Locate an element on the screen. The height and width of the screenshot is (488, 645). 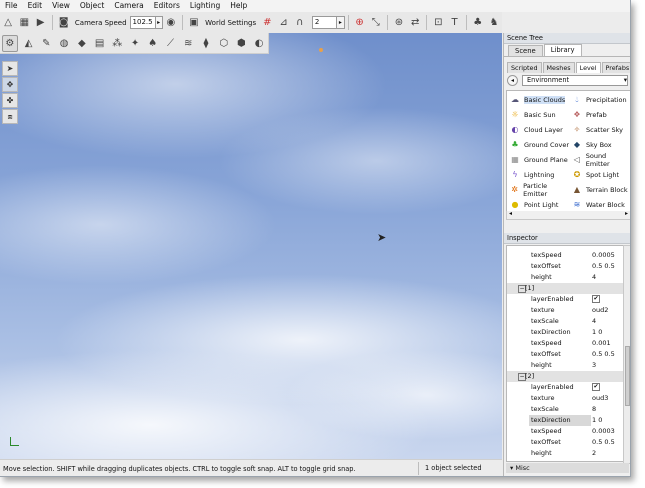
subtab-prefabs: Prefabs is located at coordinates (615, 67).